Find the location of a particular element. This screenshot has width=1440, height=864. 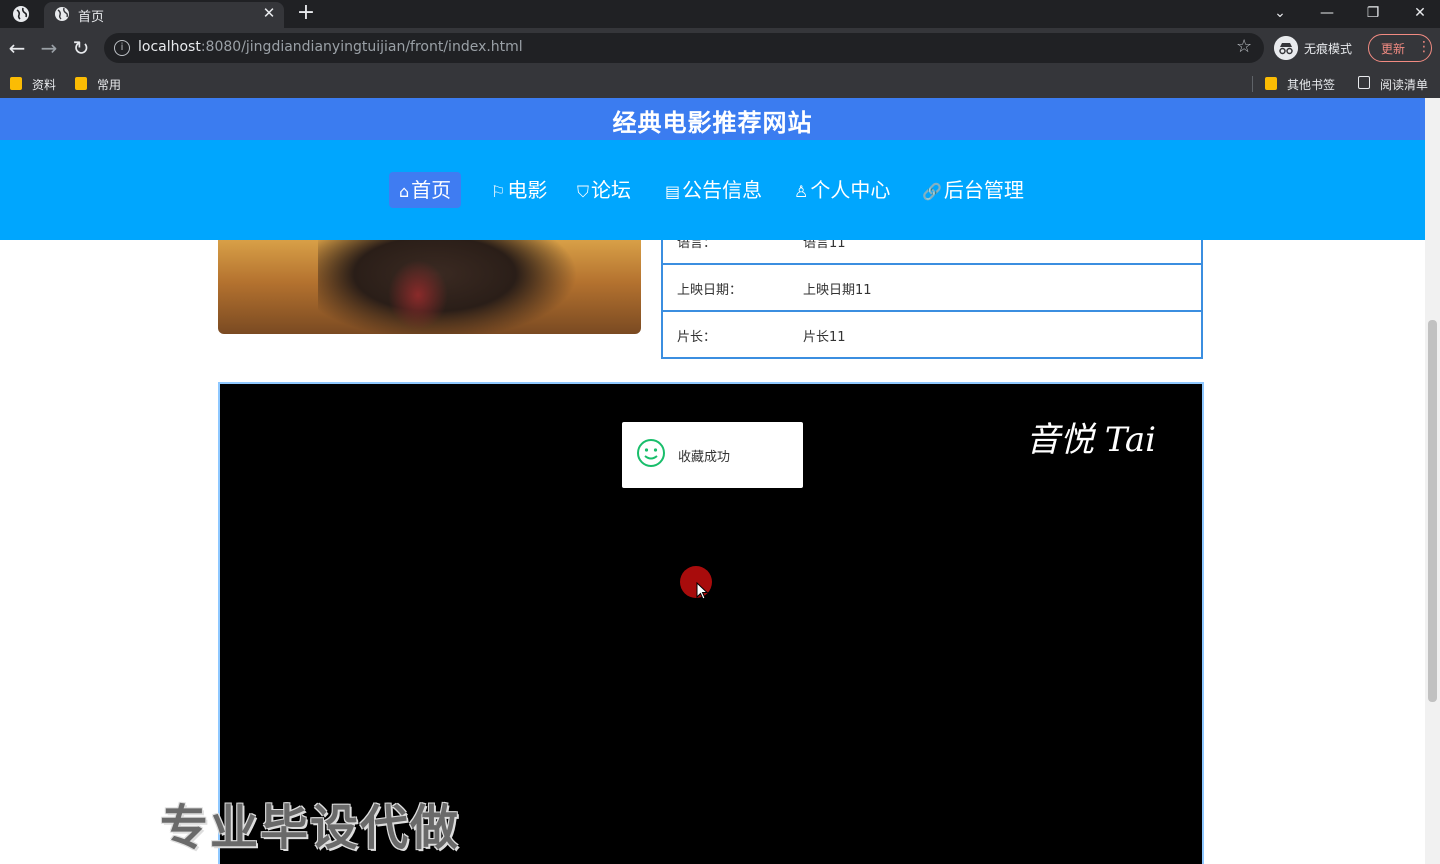

close-icon: ✕ is located at coordinates (269, 13).